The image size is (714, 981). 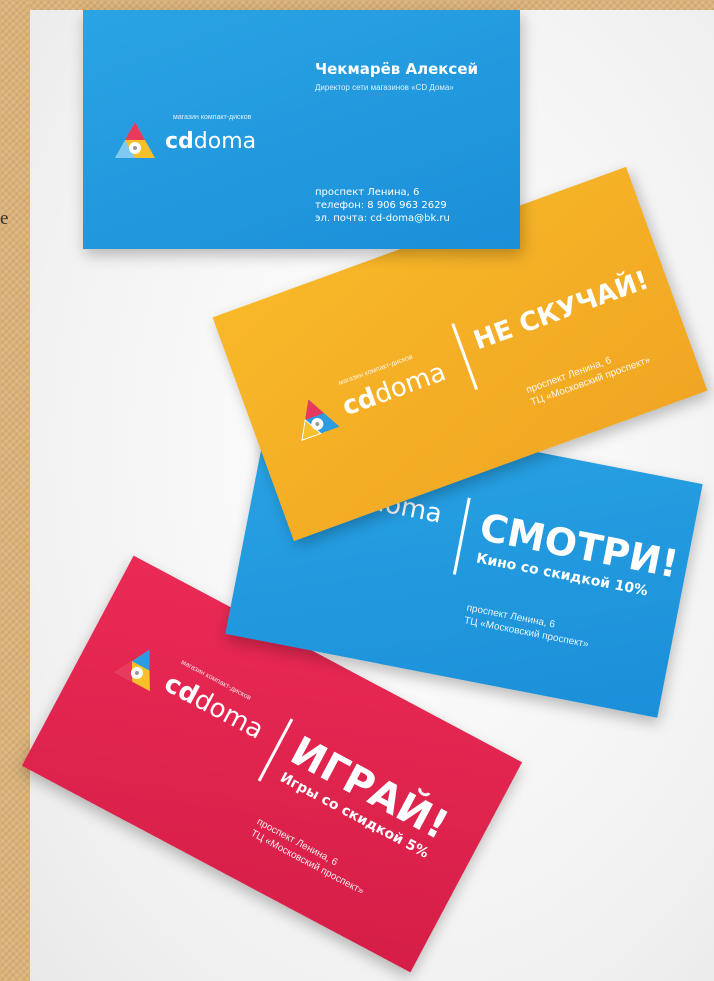 I want to click on decorative-frame-left, so click(x=15, y=490).